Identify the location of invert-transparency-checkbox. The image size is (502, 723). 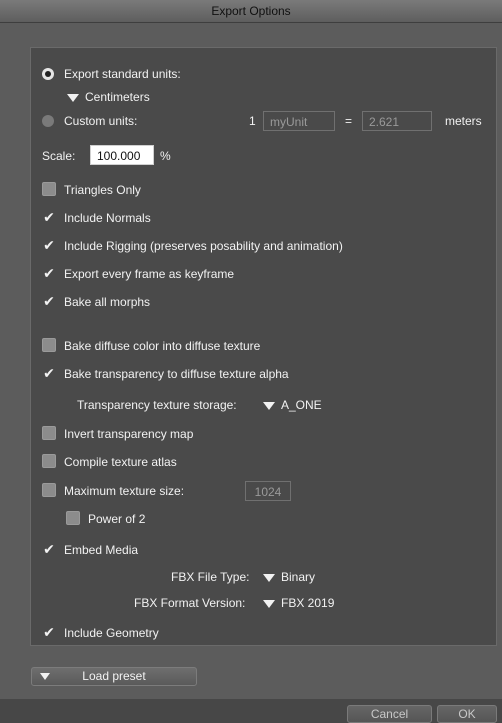
(49, 433).